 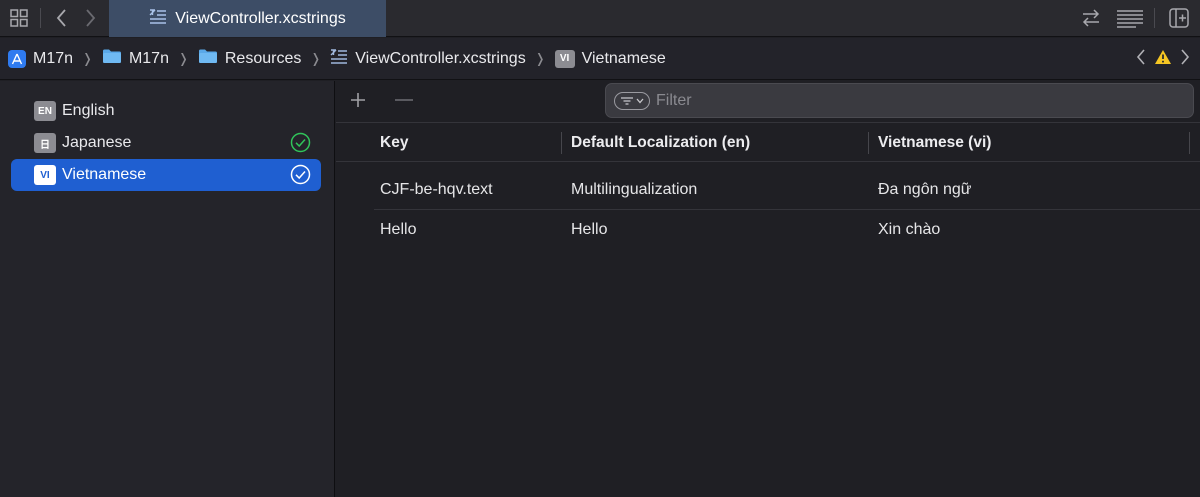 What do you see at coordinates (88, 110) in the screenshot?
I see `language-name: English` at bounding box center [88, 110].